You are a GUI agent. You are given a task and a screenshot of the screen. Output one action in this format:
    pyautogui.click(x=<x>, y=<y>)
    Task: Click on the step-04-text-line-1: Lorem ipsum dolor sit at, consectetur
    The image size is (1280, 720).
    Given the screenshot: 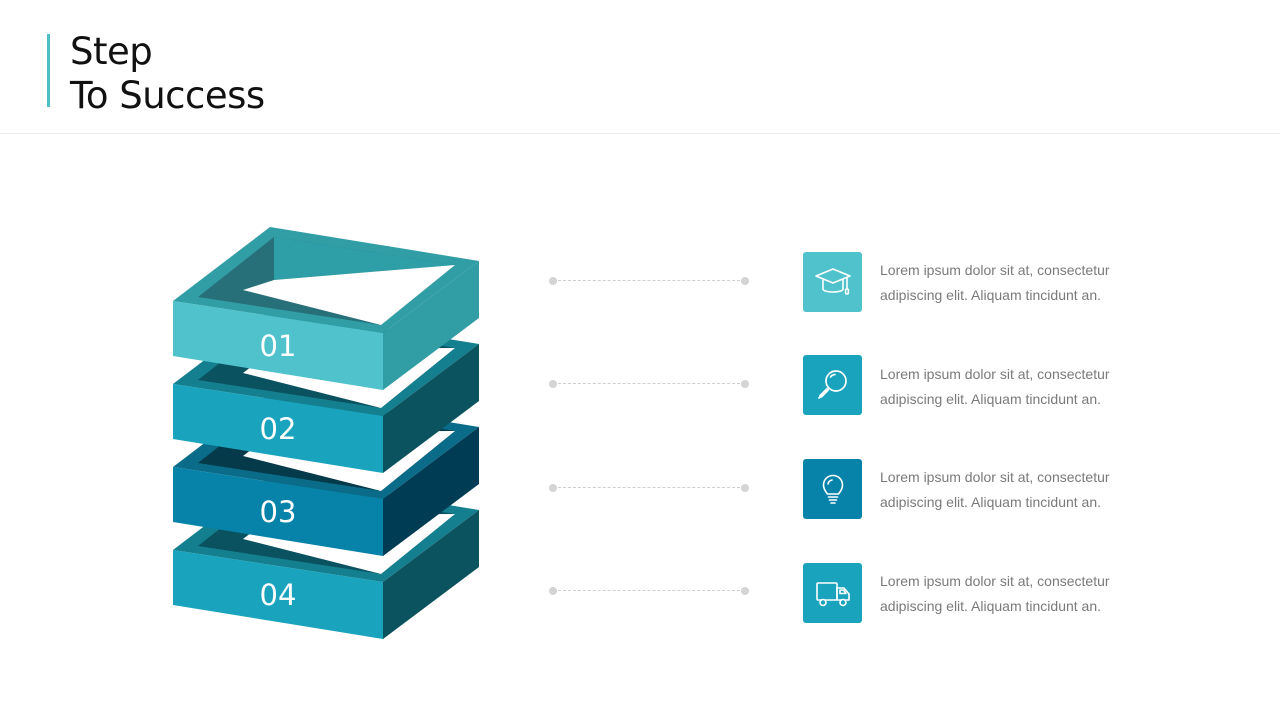 What is the action you would take?
    pyautogui.click(x=995, y=581)
    